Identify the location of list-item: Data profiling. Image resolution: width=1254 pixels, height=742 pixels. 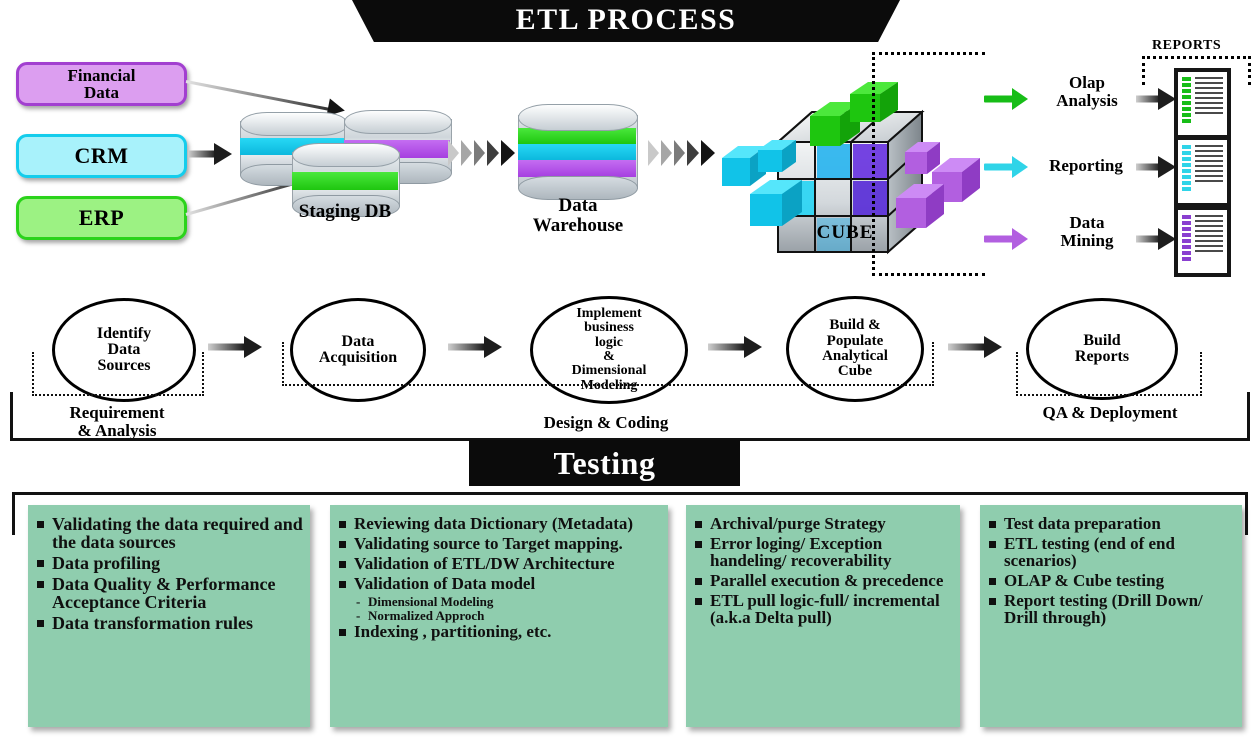
(170, 563).